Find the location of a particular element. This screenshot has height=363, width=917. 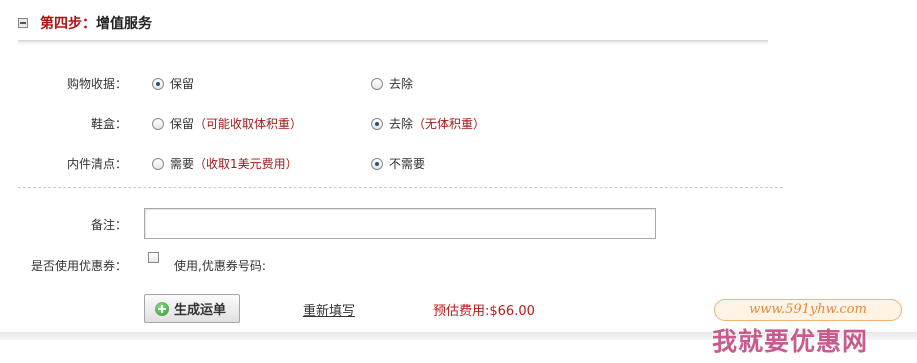

shoebox-keep-note: （可能收取体积重） is located at coordinates (248, 124).